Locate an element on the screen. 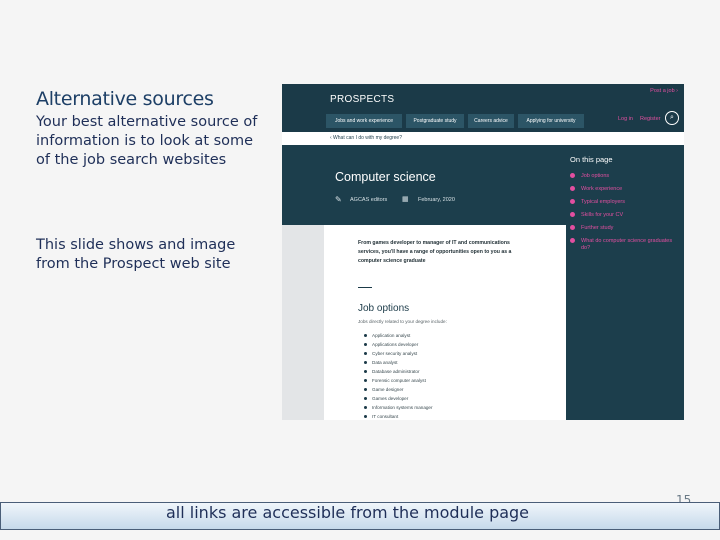 This screenshot has width=720, height=540. site-header: PROSPECTS Post a job › is located at coordinates (483, 97).